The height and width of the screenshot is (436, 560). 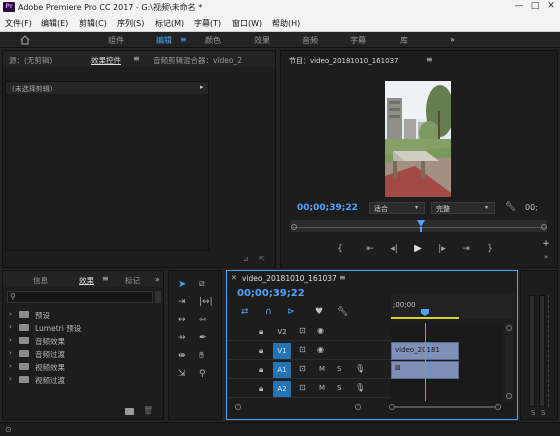 I want to click on workspace-libraries: 库, so click(x=404, y=40).